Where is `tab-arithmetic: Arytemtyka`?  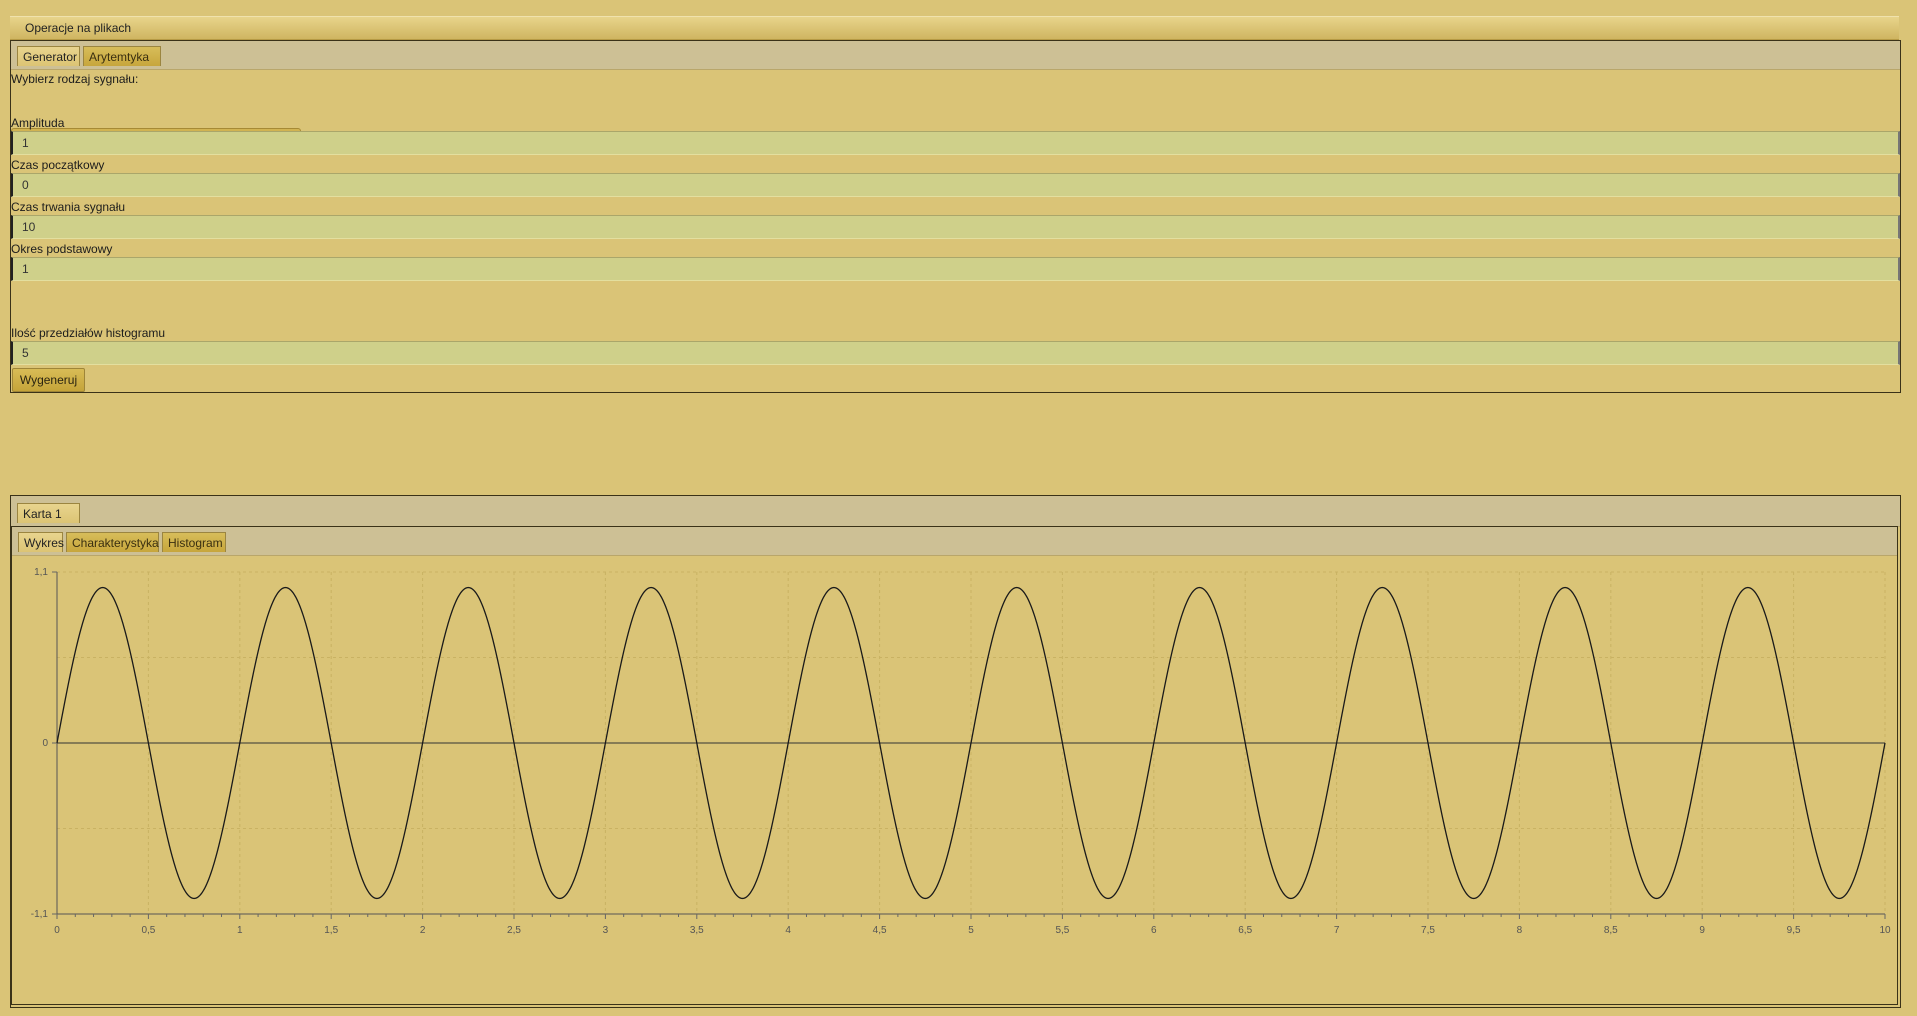 tab-arithmetic: Arytemtyka is located at coordinates (122, 56).